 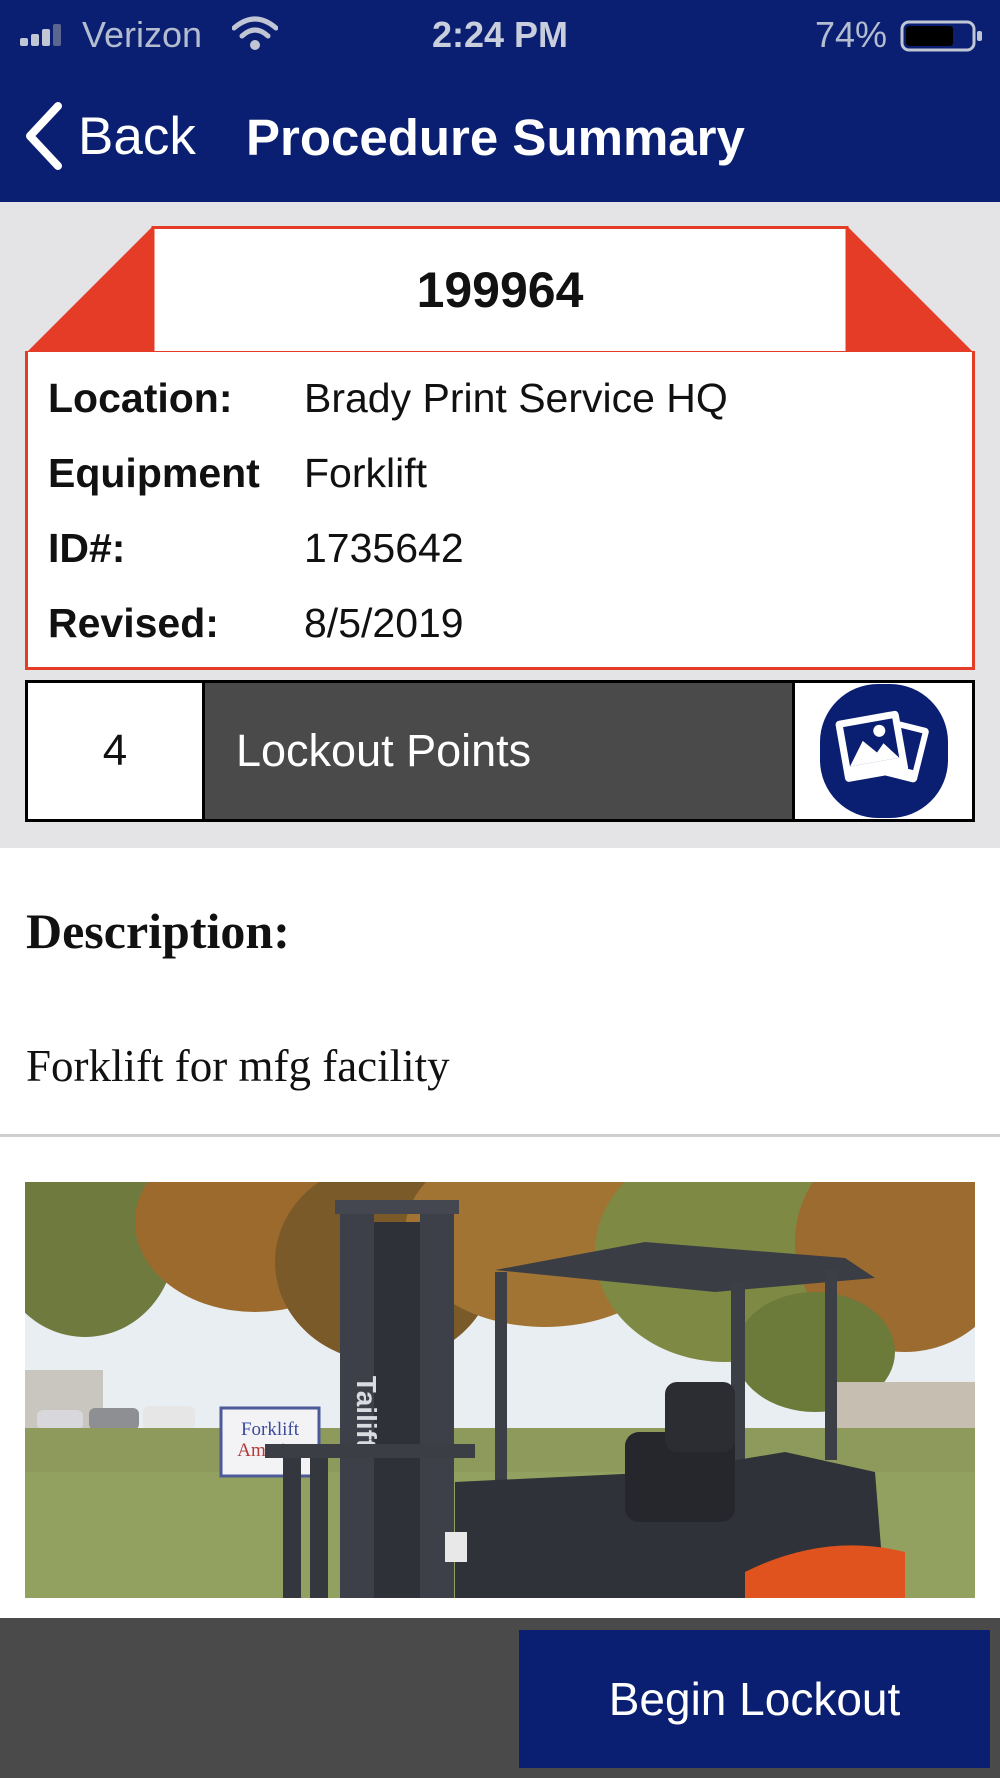 I want to click on info-row-equipment: Equipment Forklift, so click(x=237, y=473).